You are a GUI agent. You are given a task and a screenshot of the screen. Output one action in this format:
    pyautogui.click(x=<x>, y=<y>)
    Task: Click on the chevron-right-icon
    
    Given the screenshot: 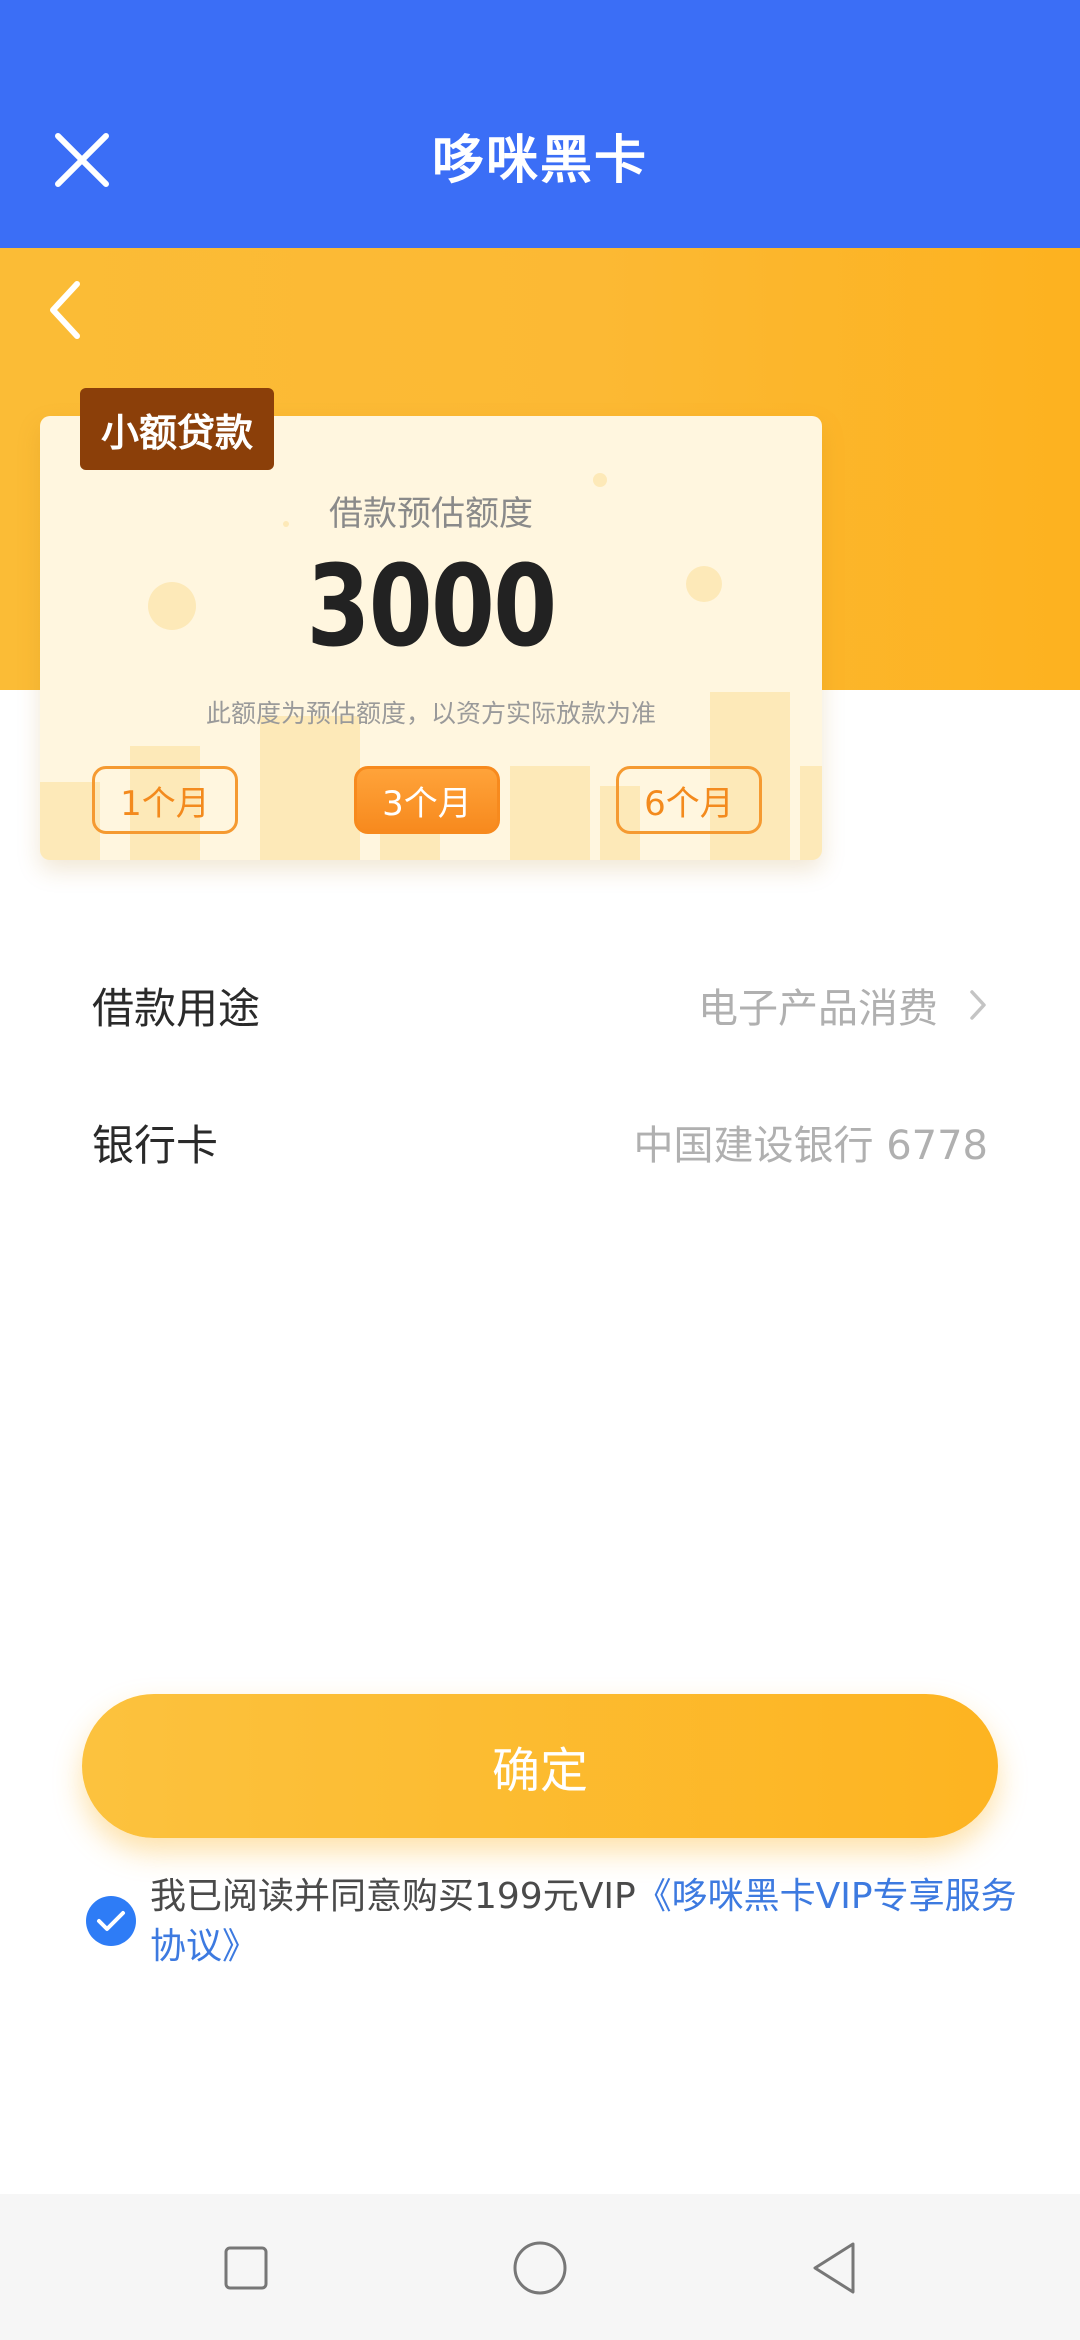 What is the action you would take?
    pyautogui.click(x=978, y=1005)
    